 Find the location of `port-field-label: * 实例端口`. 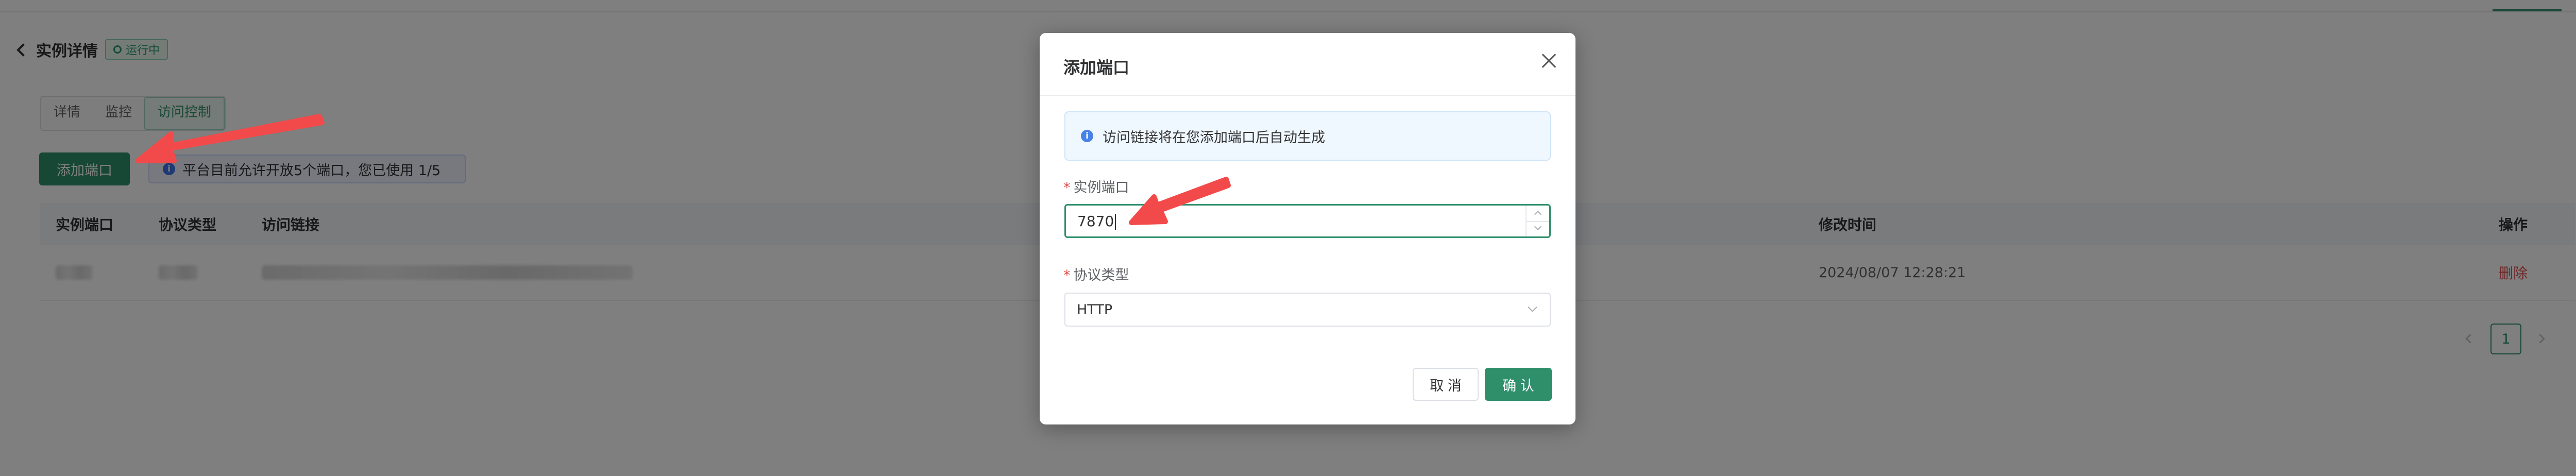

port-field-label: * 实例端口 is located at coordinates (1096, 186).